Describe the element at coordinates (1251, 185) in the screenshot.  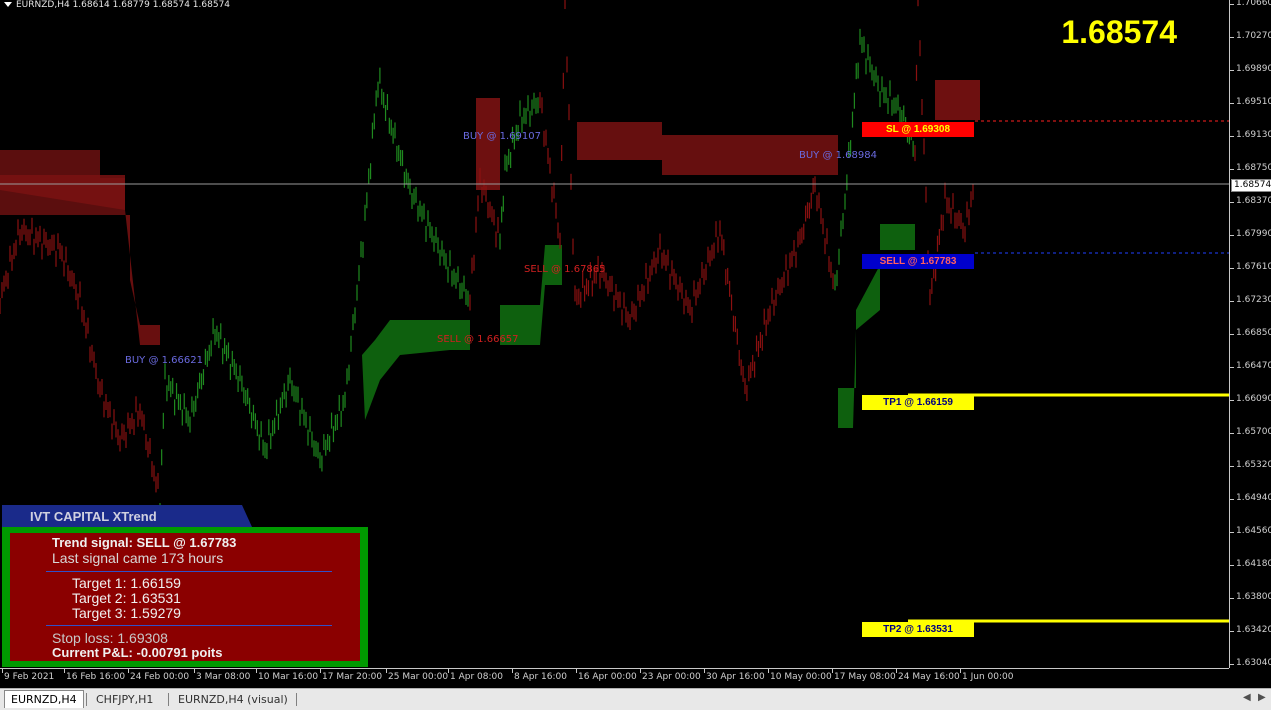
I see `current-price-tag: 1.68574` at that location.